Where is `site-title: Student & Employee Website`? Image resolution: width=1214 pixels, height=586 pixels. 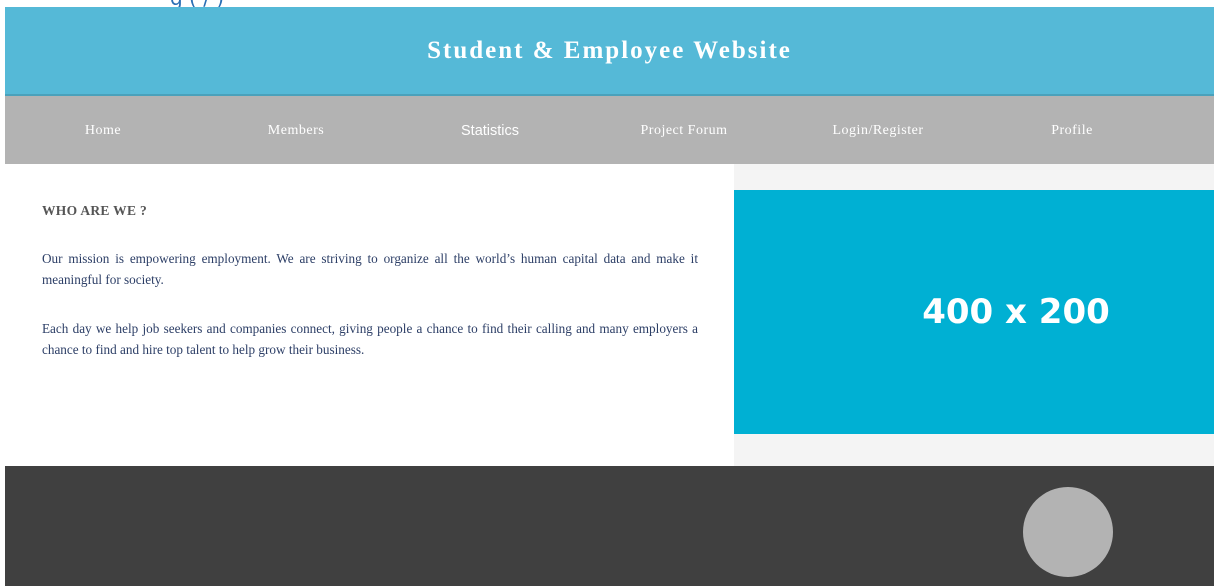 site-title: Student & Employee Website is located at coordinates (609, 50).